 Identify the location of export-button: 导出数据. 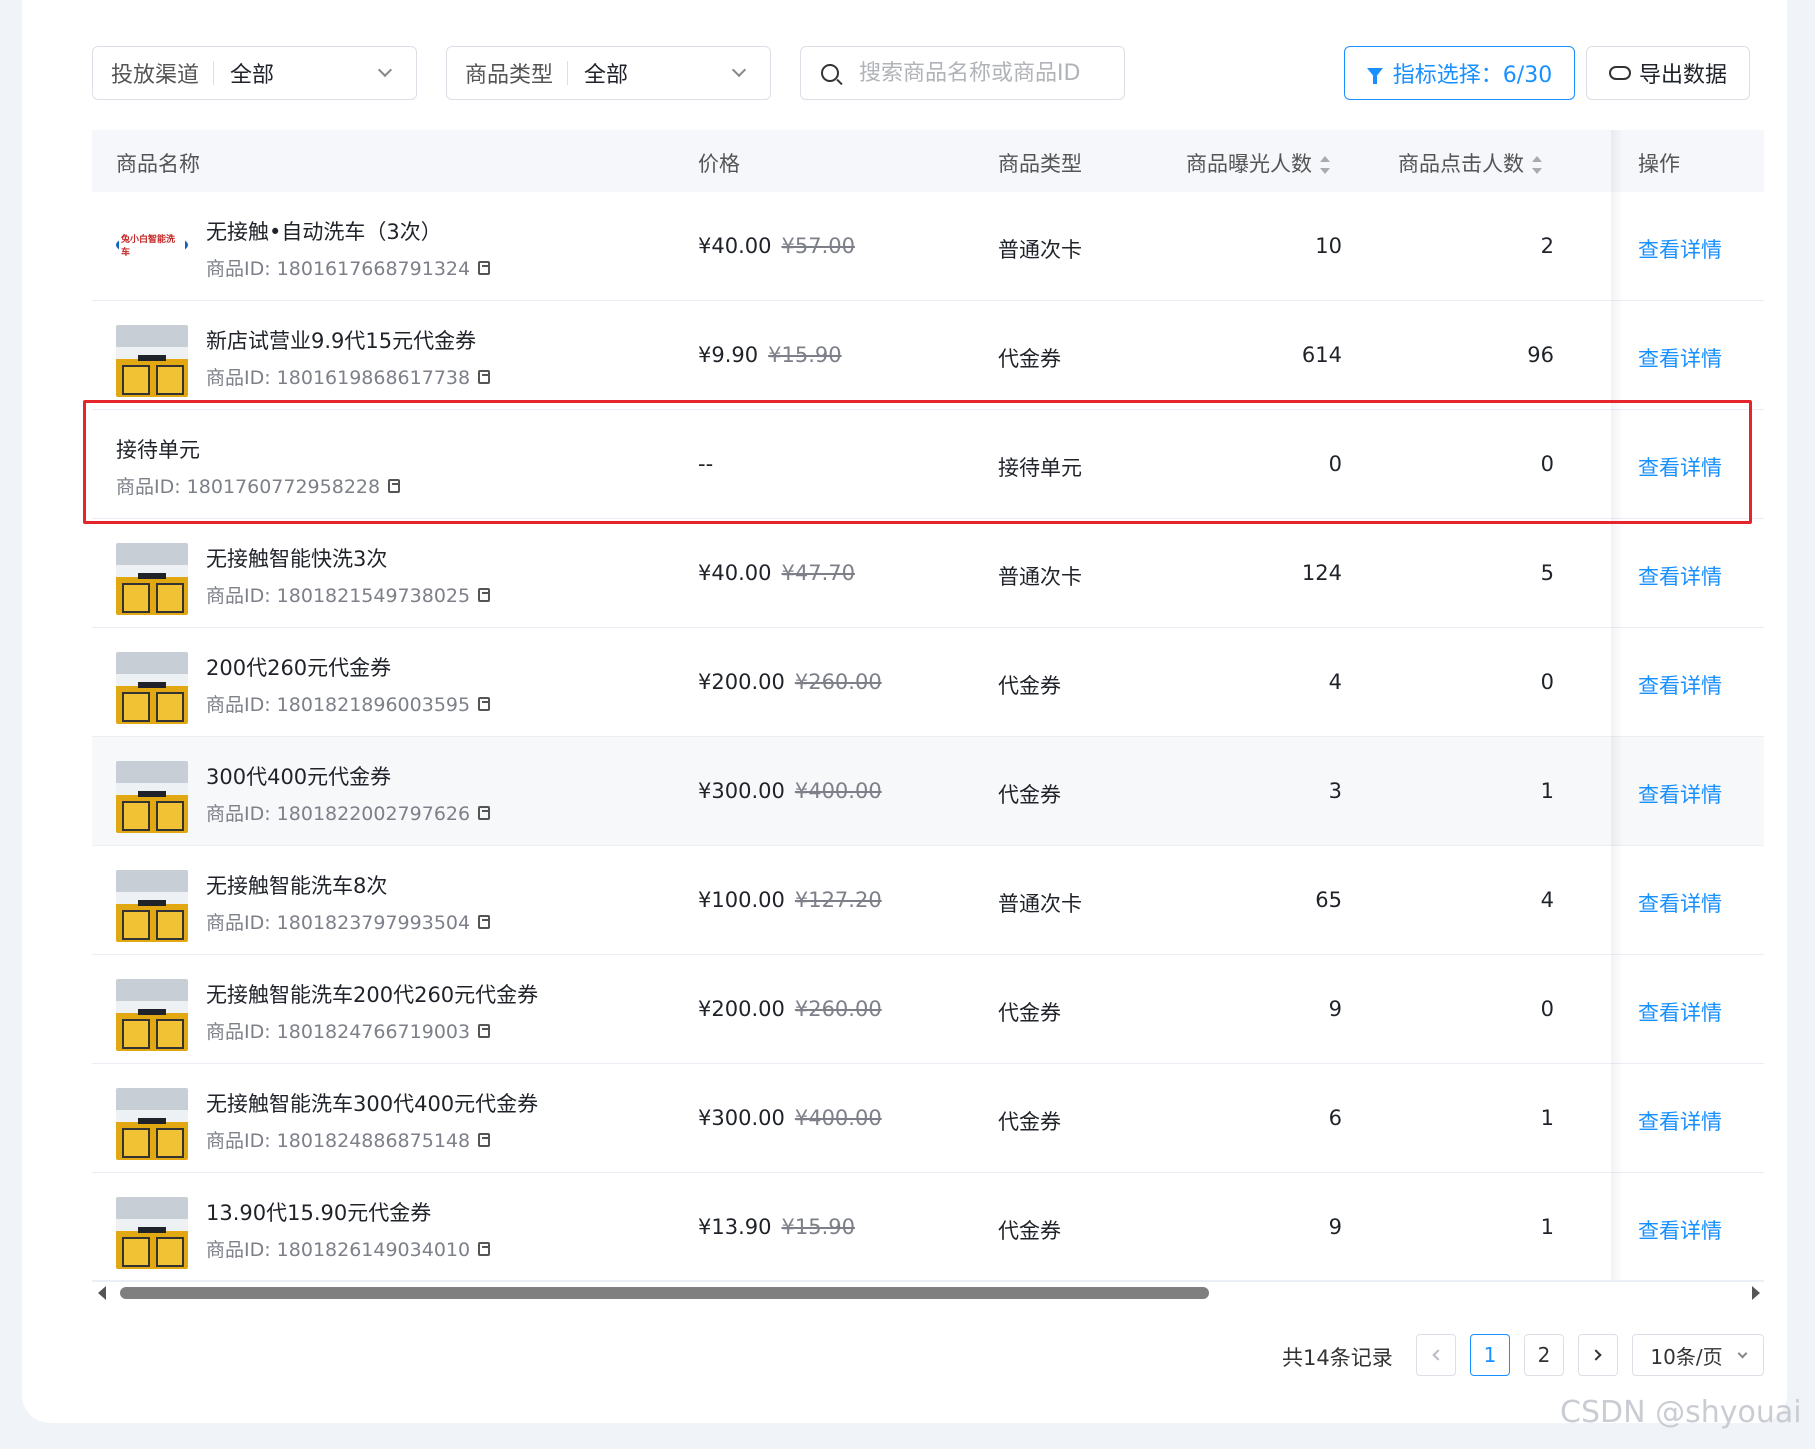
(1668, 73).